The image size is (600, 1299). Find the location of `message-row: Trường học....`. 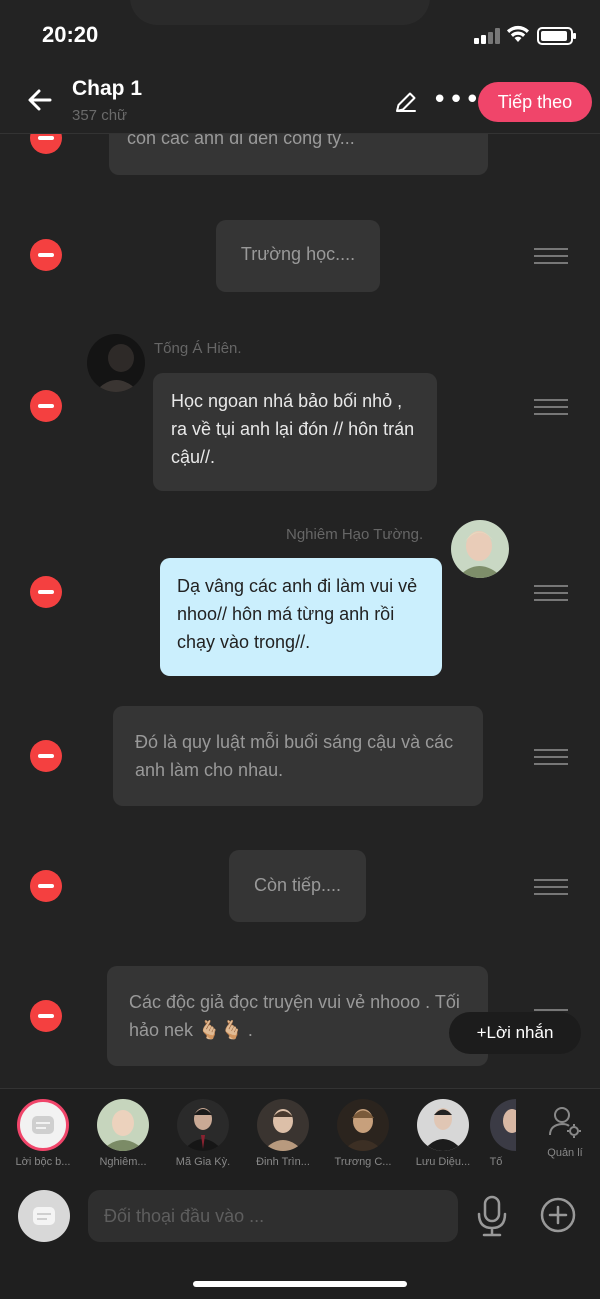

message-row: Trường học.... is located at coordinates (300, 256).